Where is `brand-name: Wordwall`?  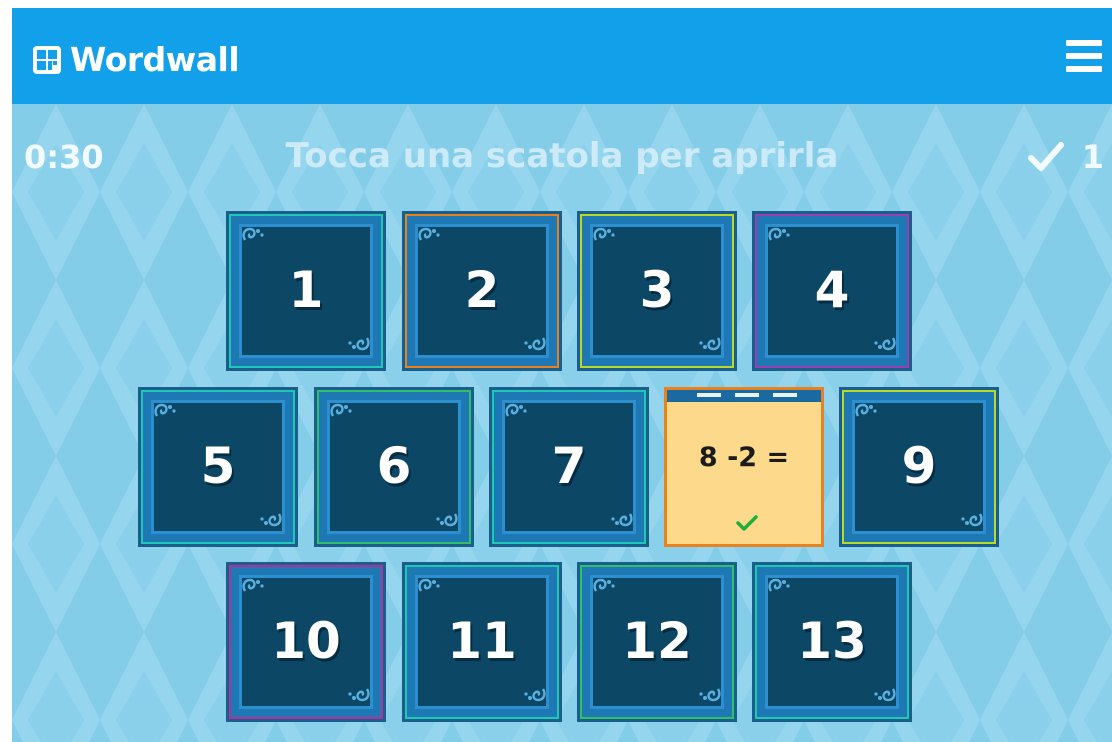
brand-name: Wordwall is located at coordinates (155, 59).